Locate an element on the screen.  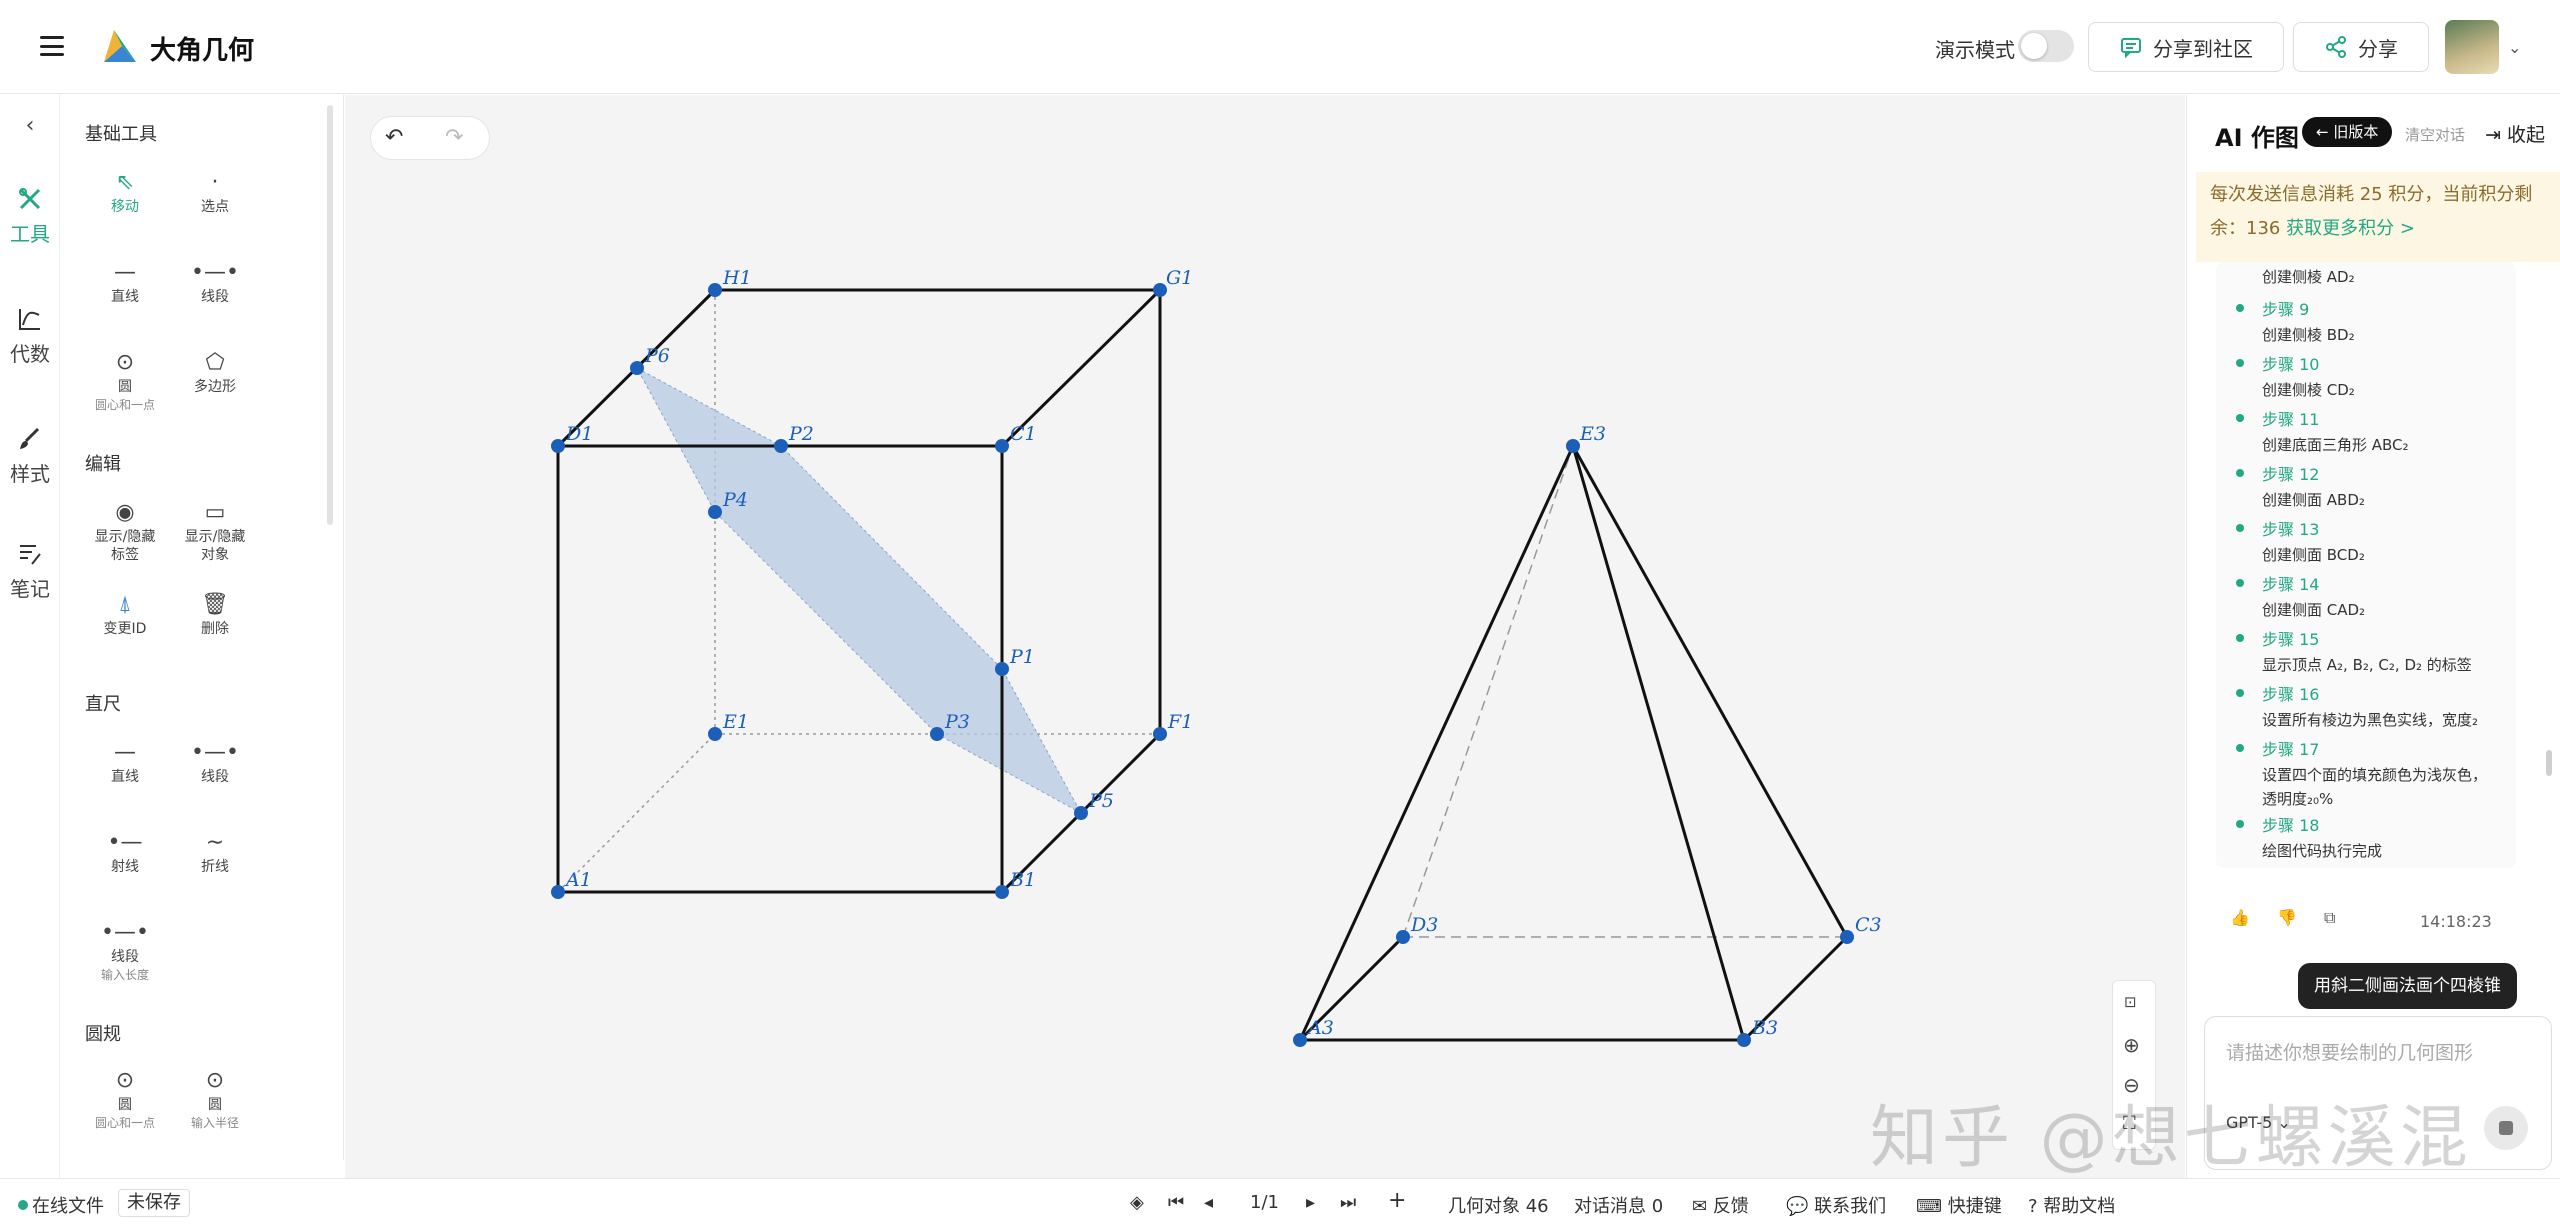
contact-button: 💬 联系我们 is located at coordinates (1836, 1205).